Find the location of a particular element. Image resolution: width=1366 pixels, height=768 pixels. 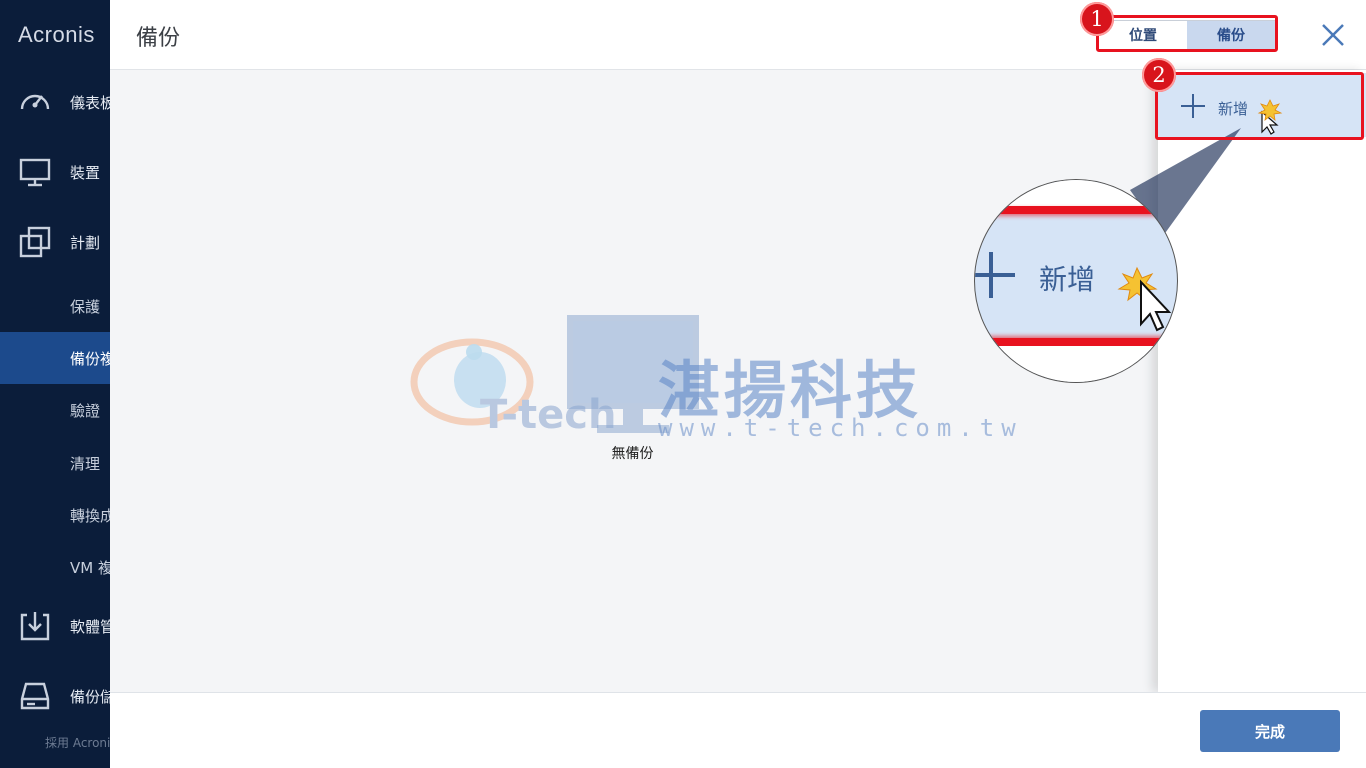

sidebar-subitem-protect: 保護 is located at coordinates (55, 306).